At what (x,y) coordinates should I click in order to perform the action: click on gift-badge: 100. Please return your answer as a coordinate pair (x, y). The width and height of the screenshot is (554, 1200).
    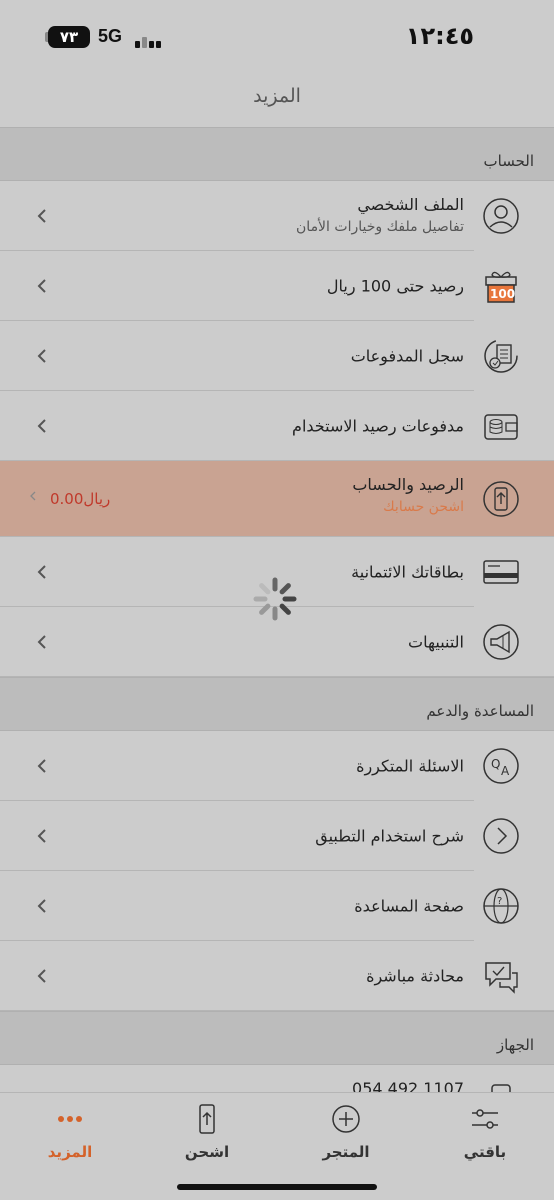
    Looking at the image, I should click on (503, 294).